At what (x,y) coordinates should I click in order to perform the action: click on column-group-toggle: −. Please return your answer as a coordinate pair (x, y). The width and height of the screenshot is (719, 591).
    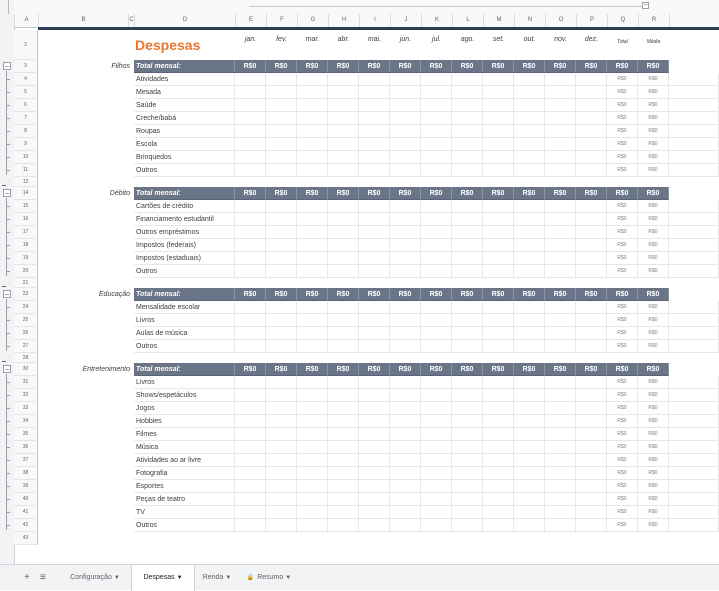
    Looking at the image, I should click on (645, 5).